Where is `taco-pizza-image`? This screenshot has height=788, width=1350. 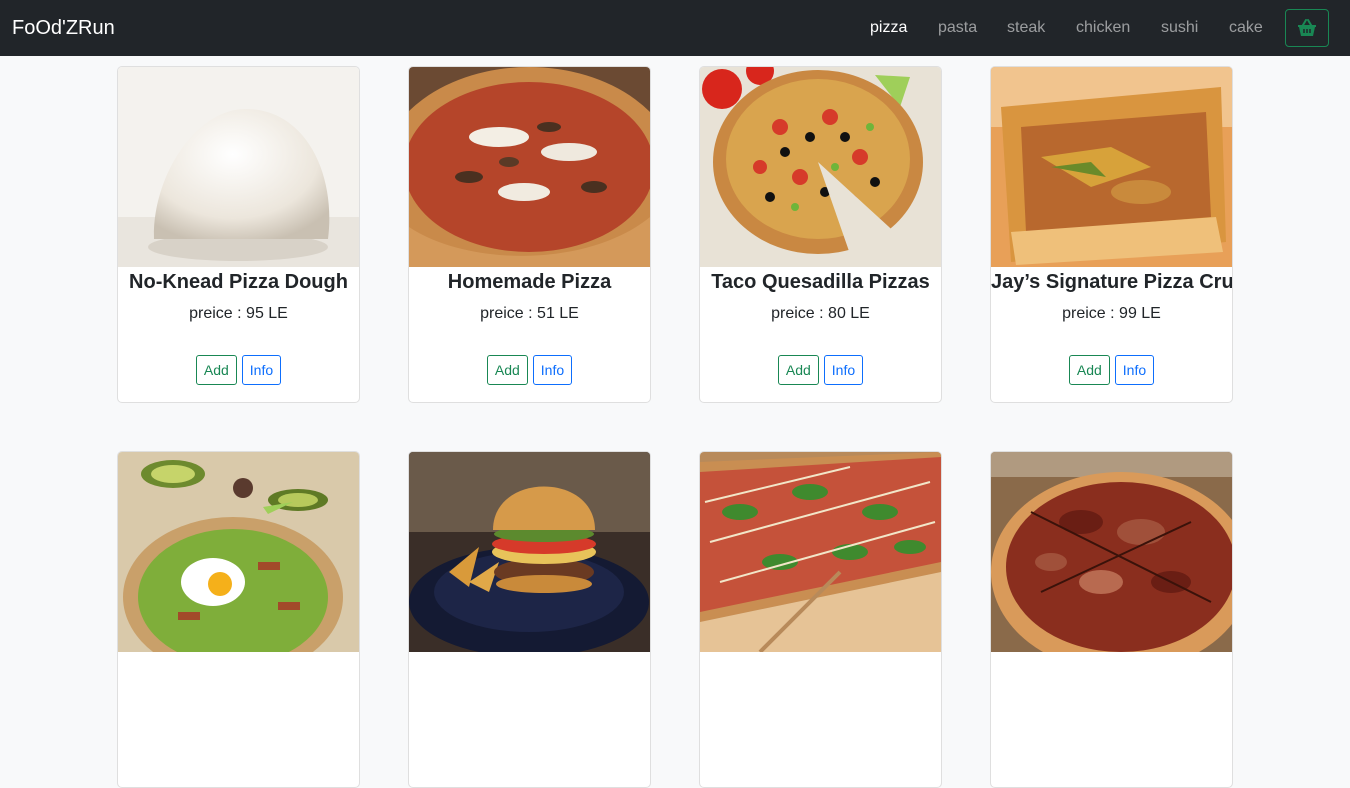
taco-pizza-image is located at coordinates (820, 167).